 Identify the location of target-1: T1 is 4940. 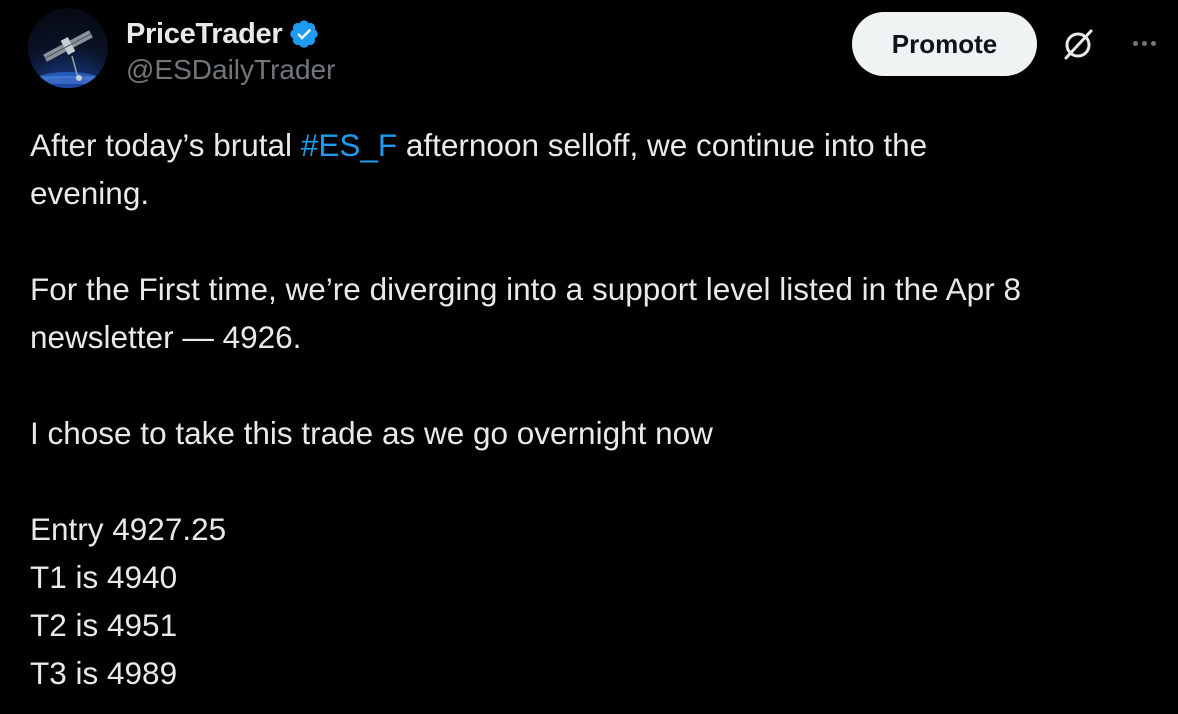
(104, 577).